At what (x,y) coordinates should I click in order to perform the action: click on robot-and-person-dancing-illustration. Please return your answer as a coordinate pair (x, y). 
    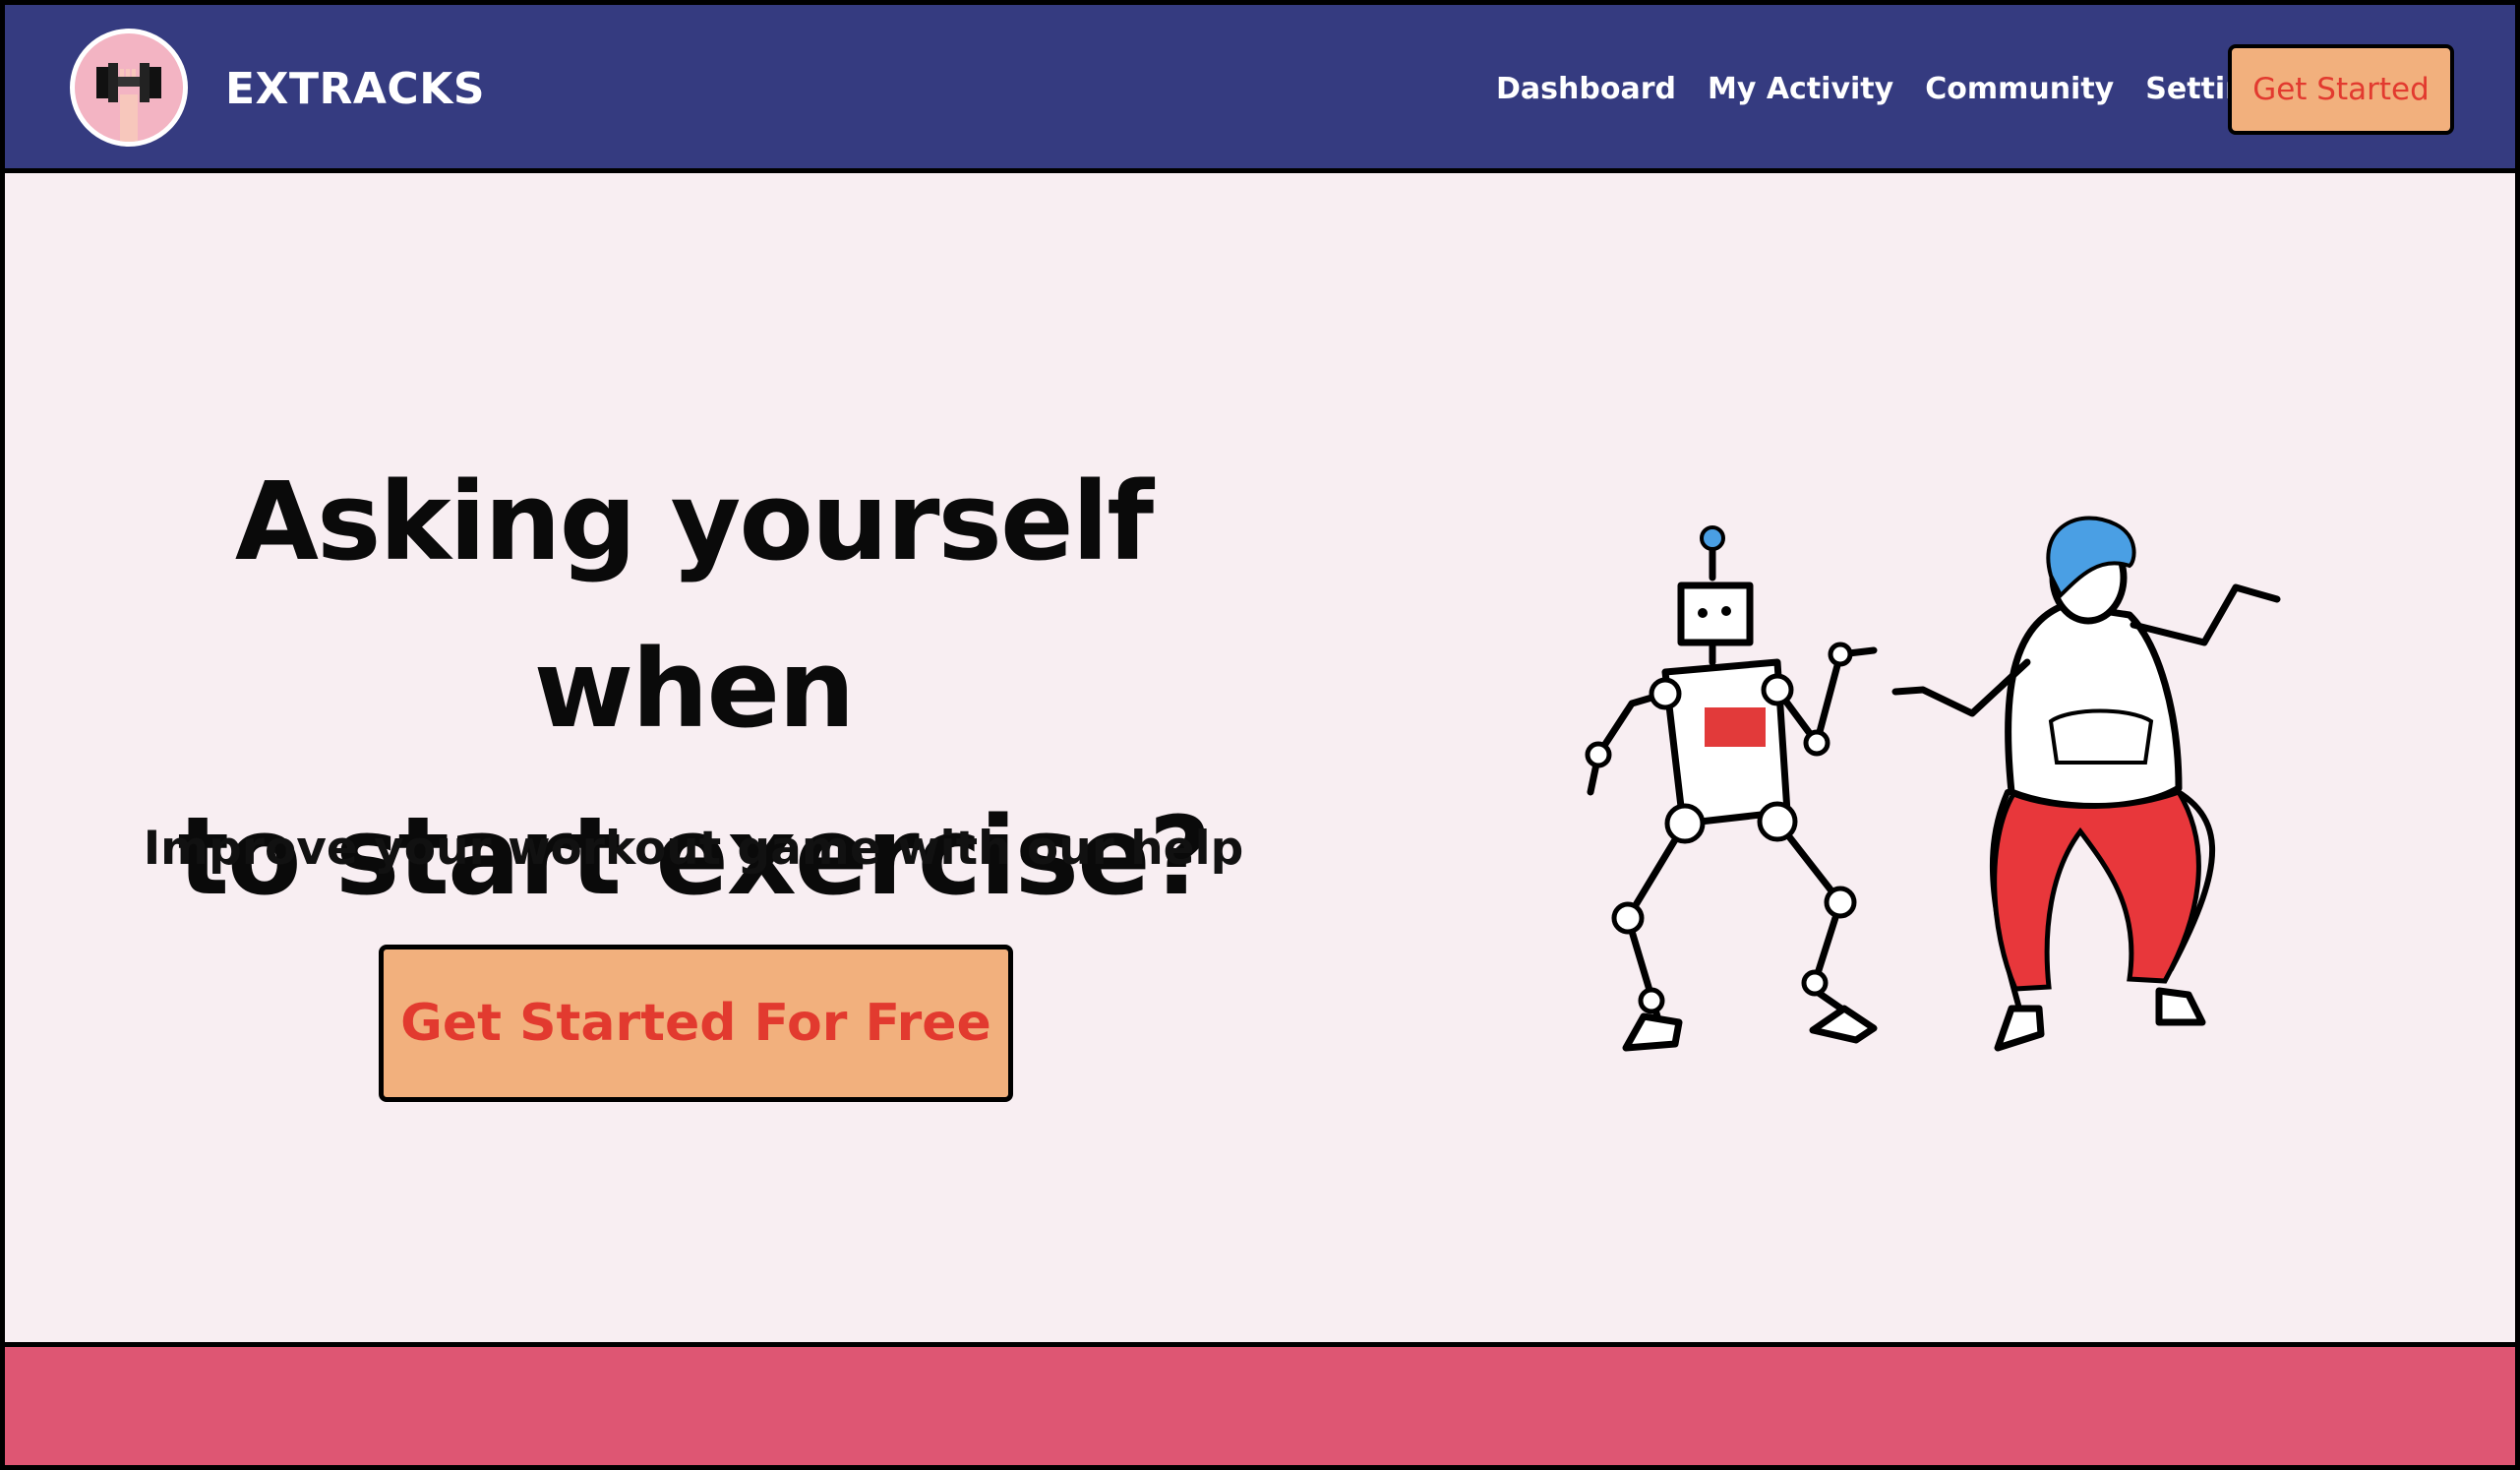
    Looking at the image, I should click on (1933, 784).